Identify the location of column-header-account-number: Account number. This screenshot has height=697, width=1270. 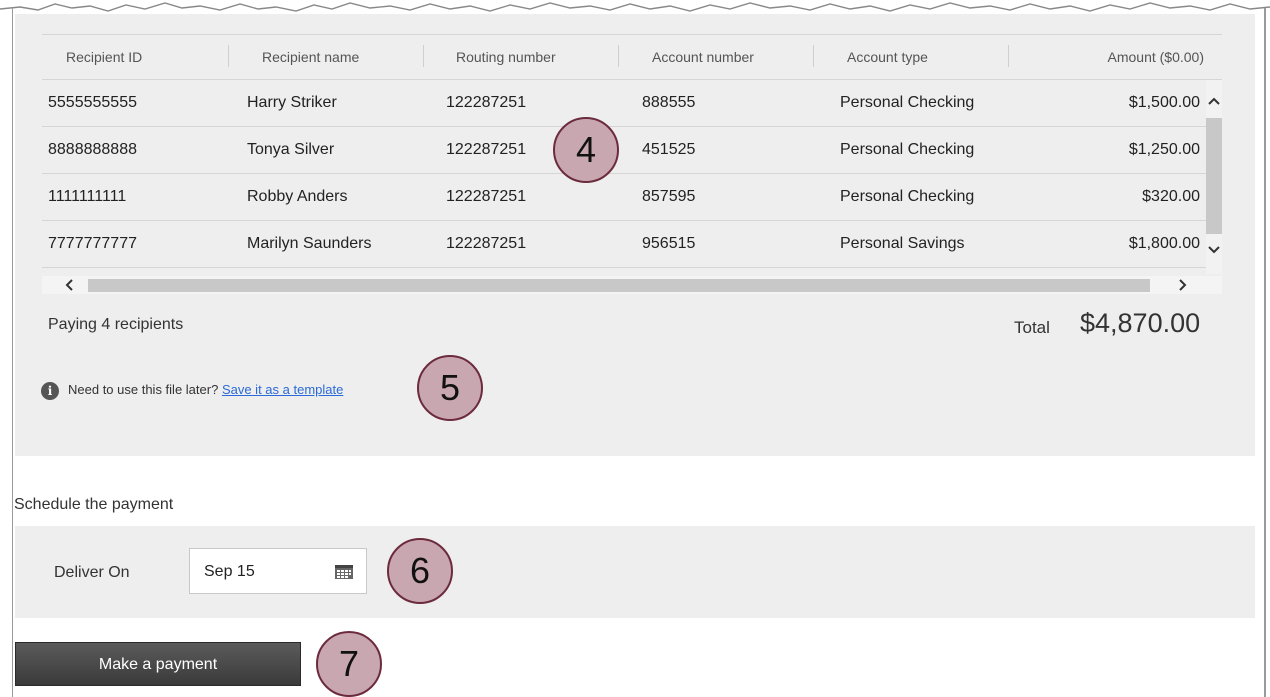
(703, 57).